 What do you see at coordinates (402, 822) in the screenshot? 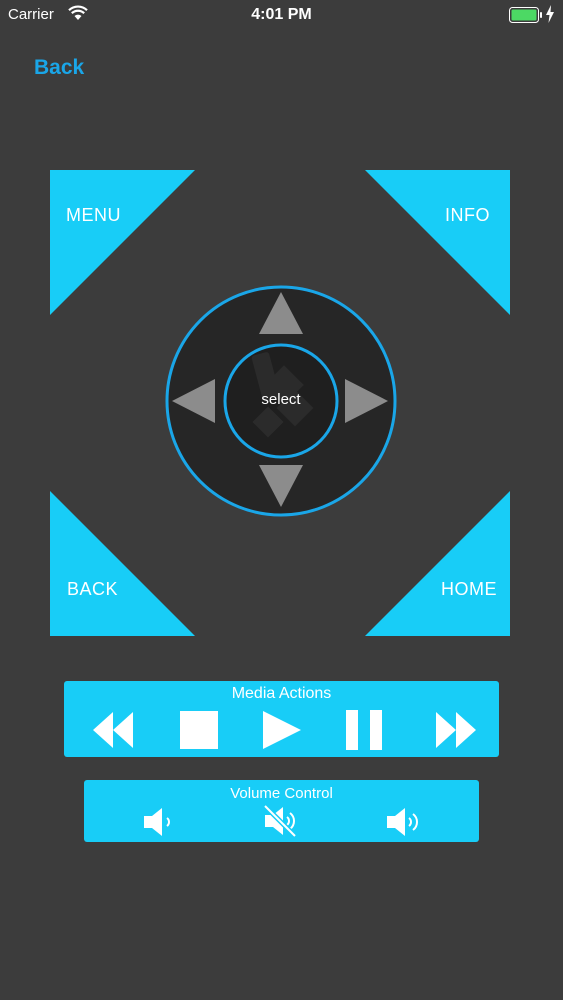
I see `volume-up-icon` at bounding box center [402, 822].